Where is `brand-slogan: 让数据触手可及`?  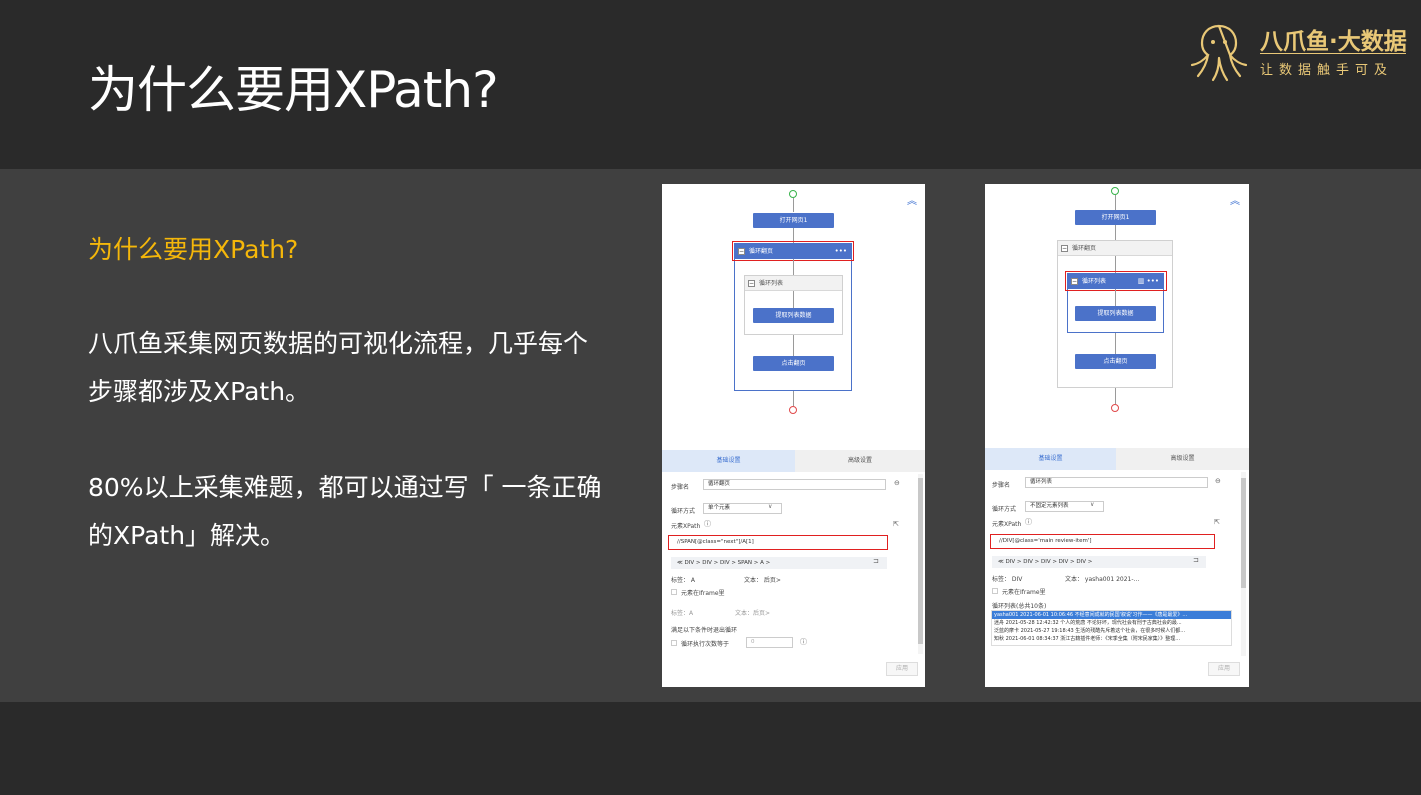
brand-slogan: 让数据触手可及 is located at coordinates (1327, 70).